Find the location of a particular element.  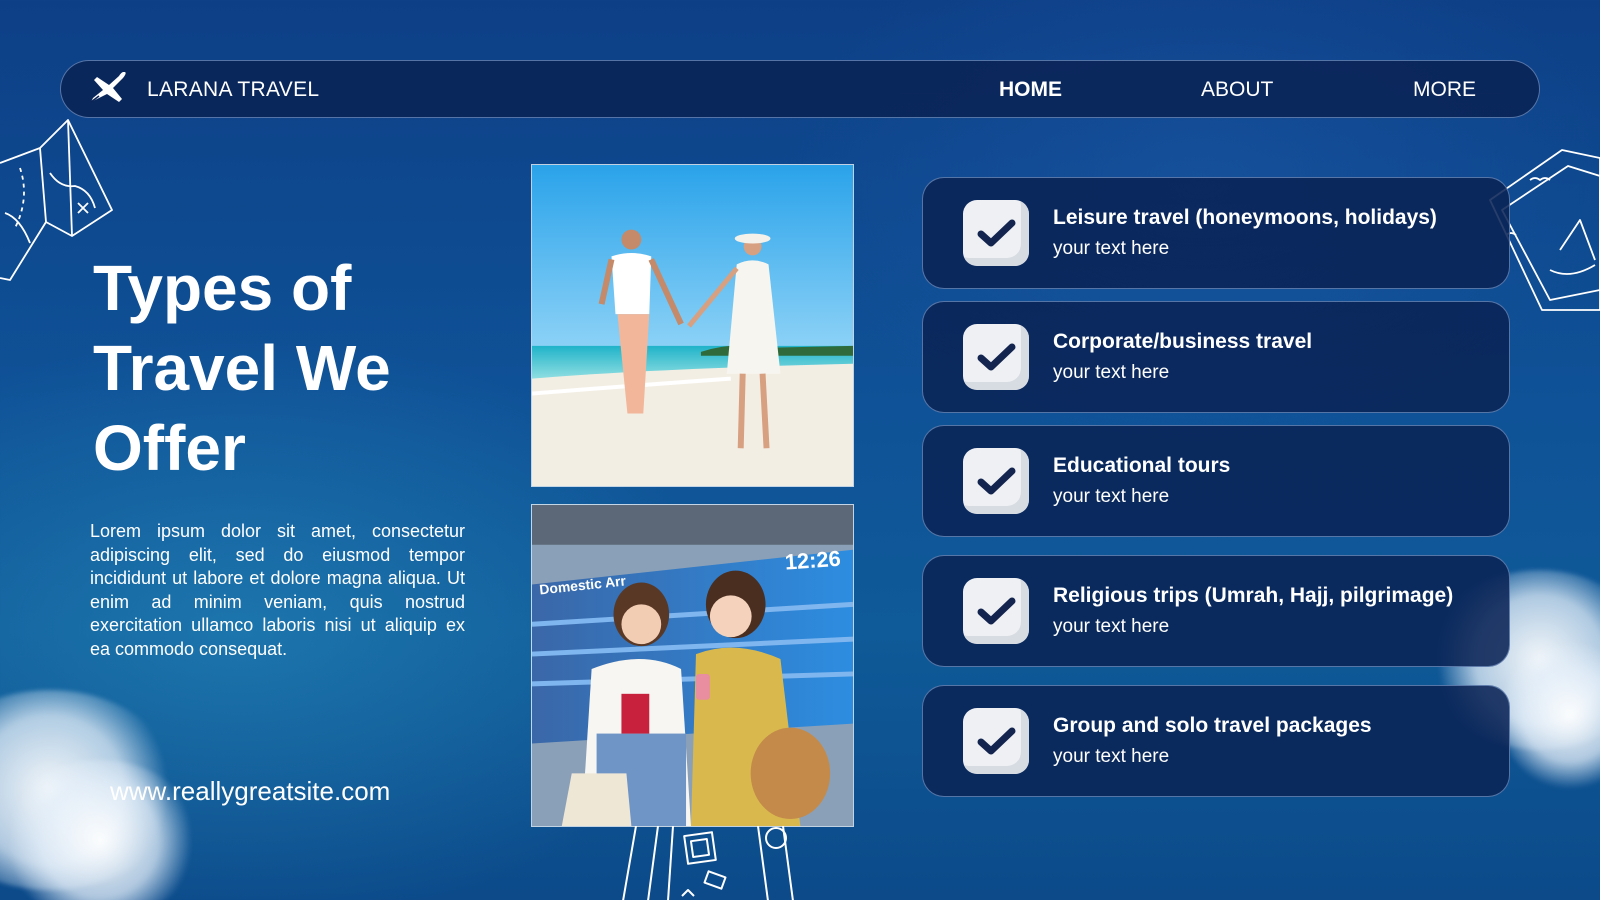

nav-more: MORE is located at coordinates (1444, 90).